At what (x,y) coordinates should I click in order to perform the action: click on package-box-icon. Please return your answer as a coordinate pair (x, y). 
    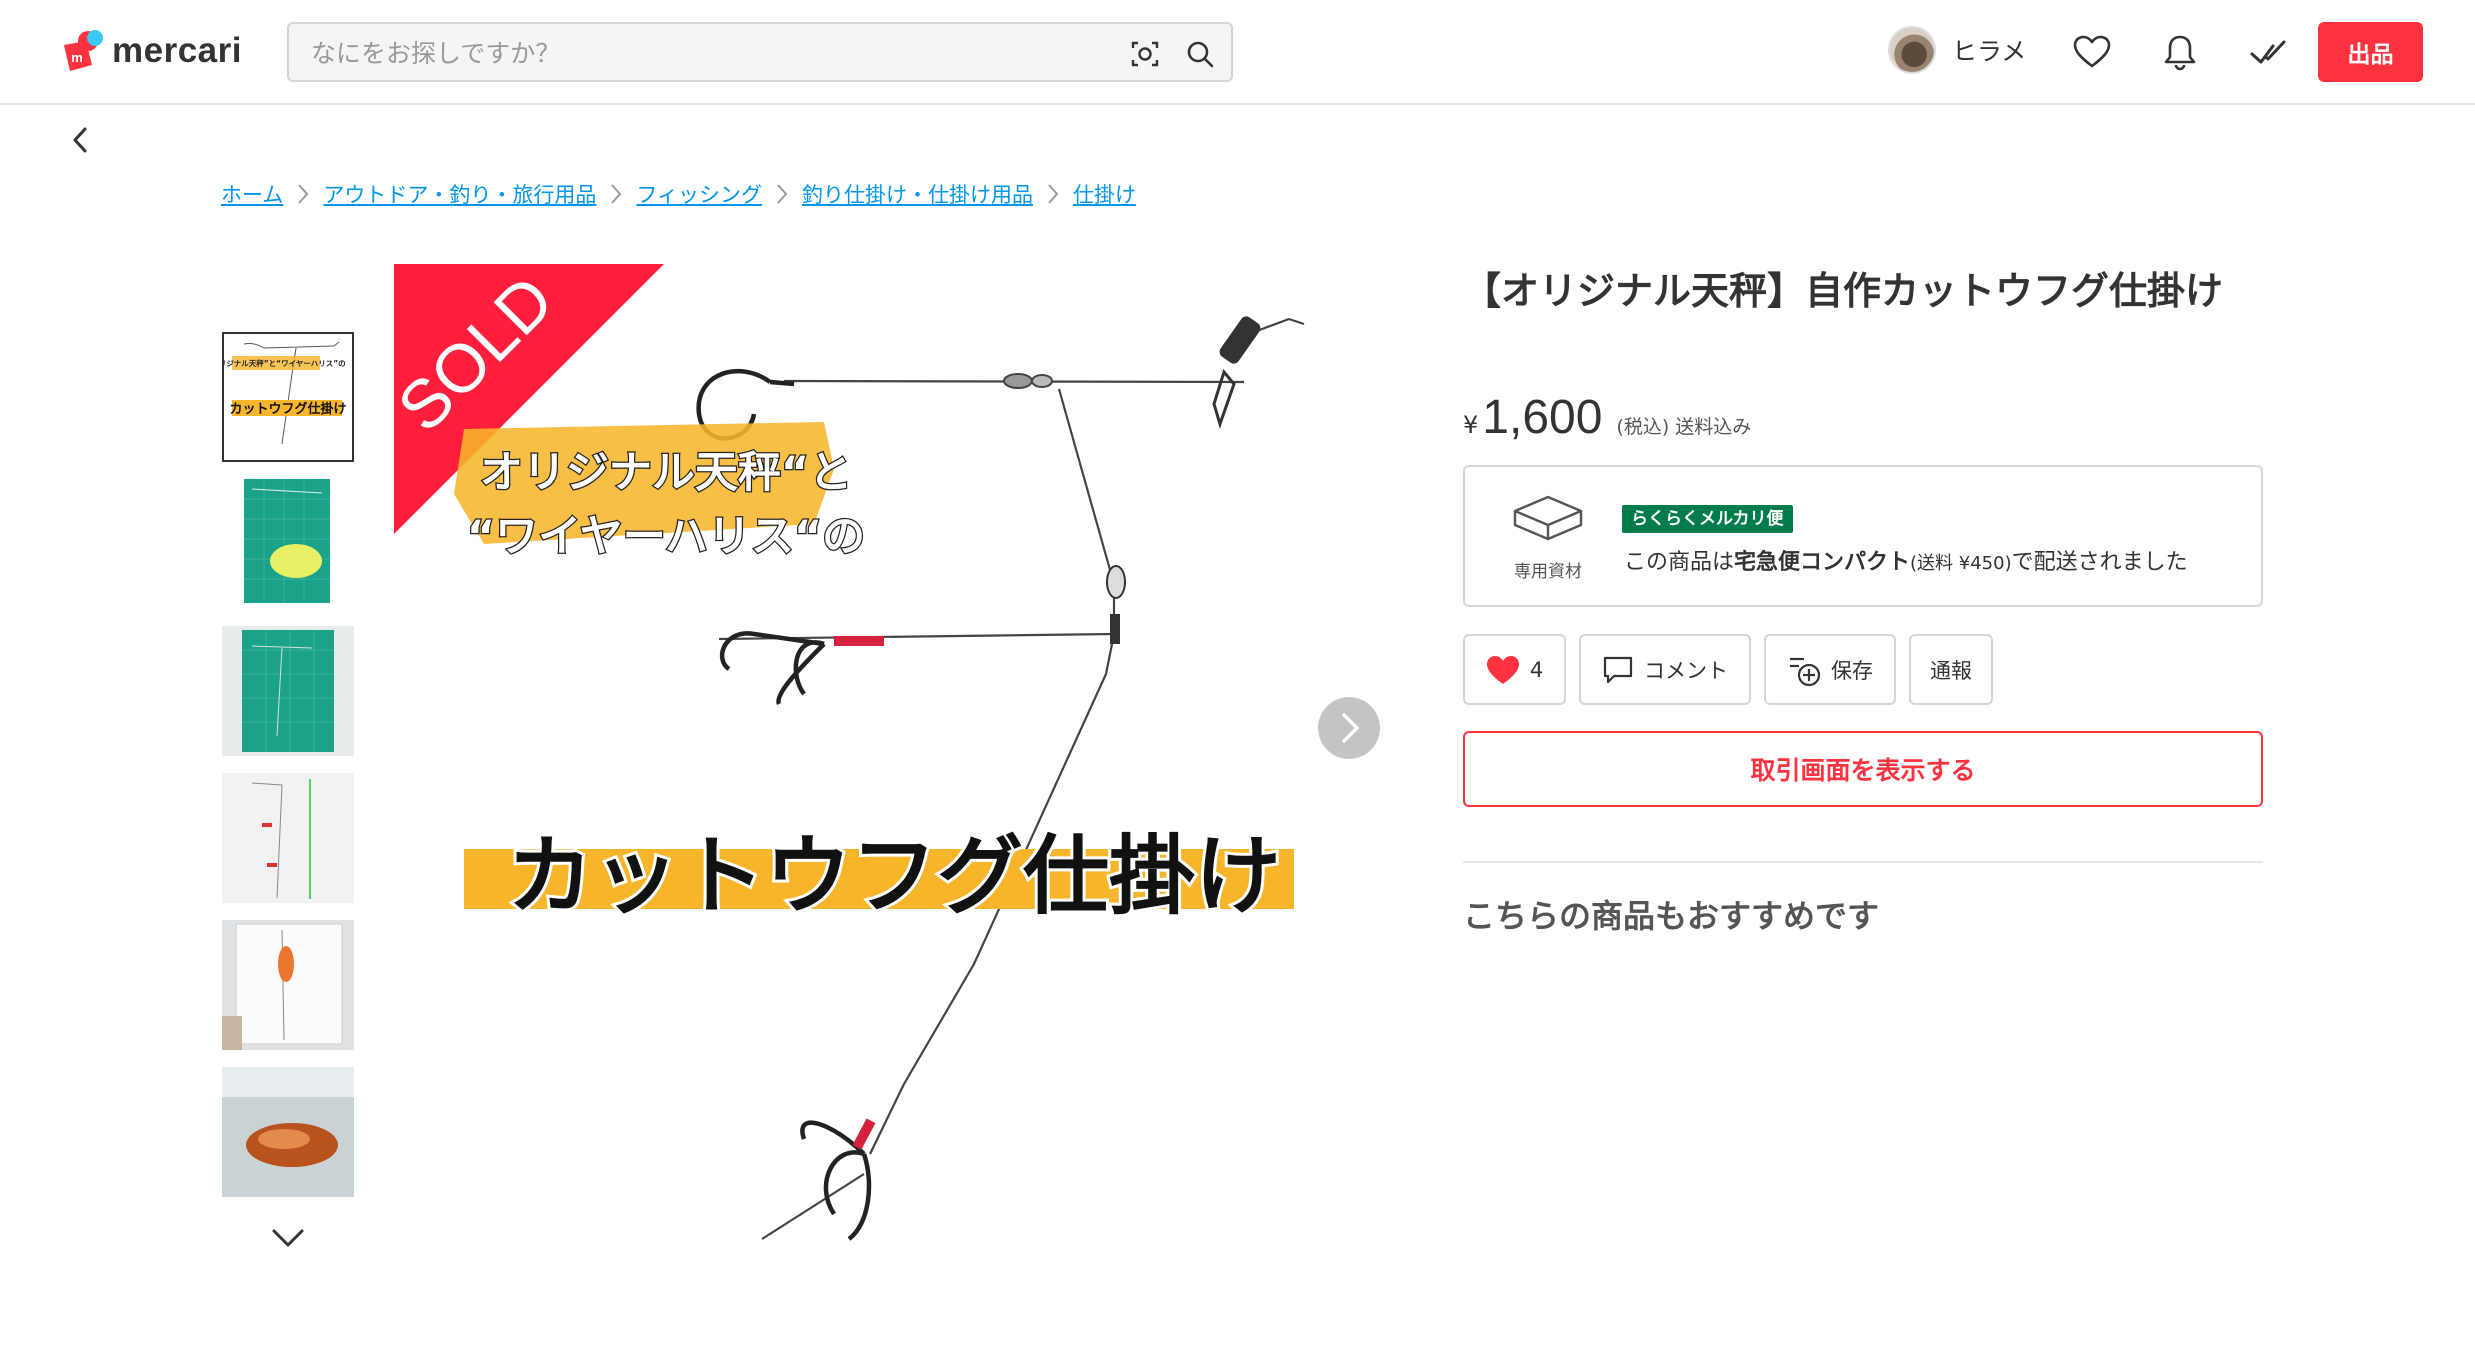
    Looking at the image, I should click on (1548, 518).